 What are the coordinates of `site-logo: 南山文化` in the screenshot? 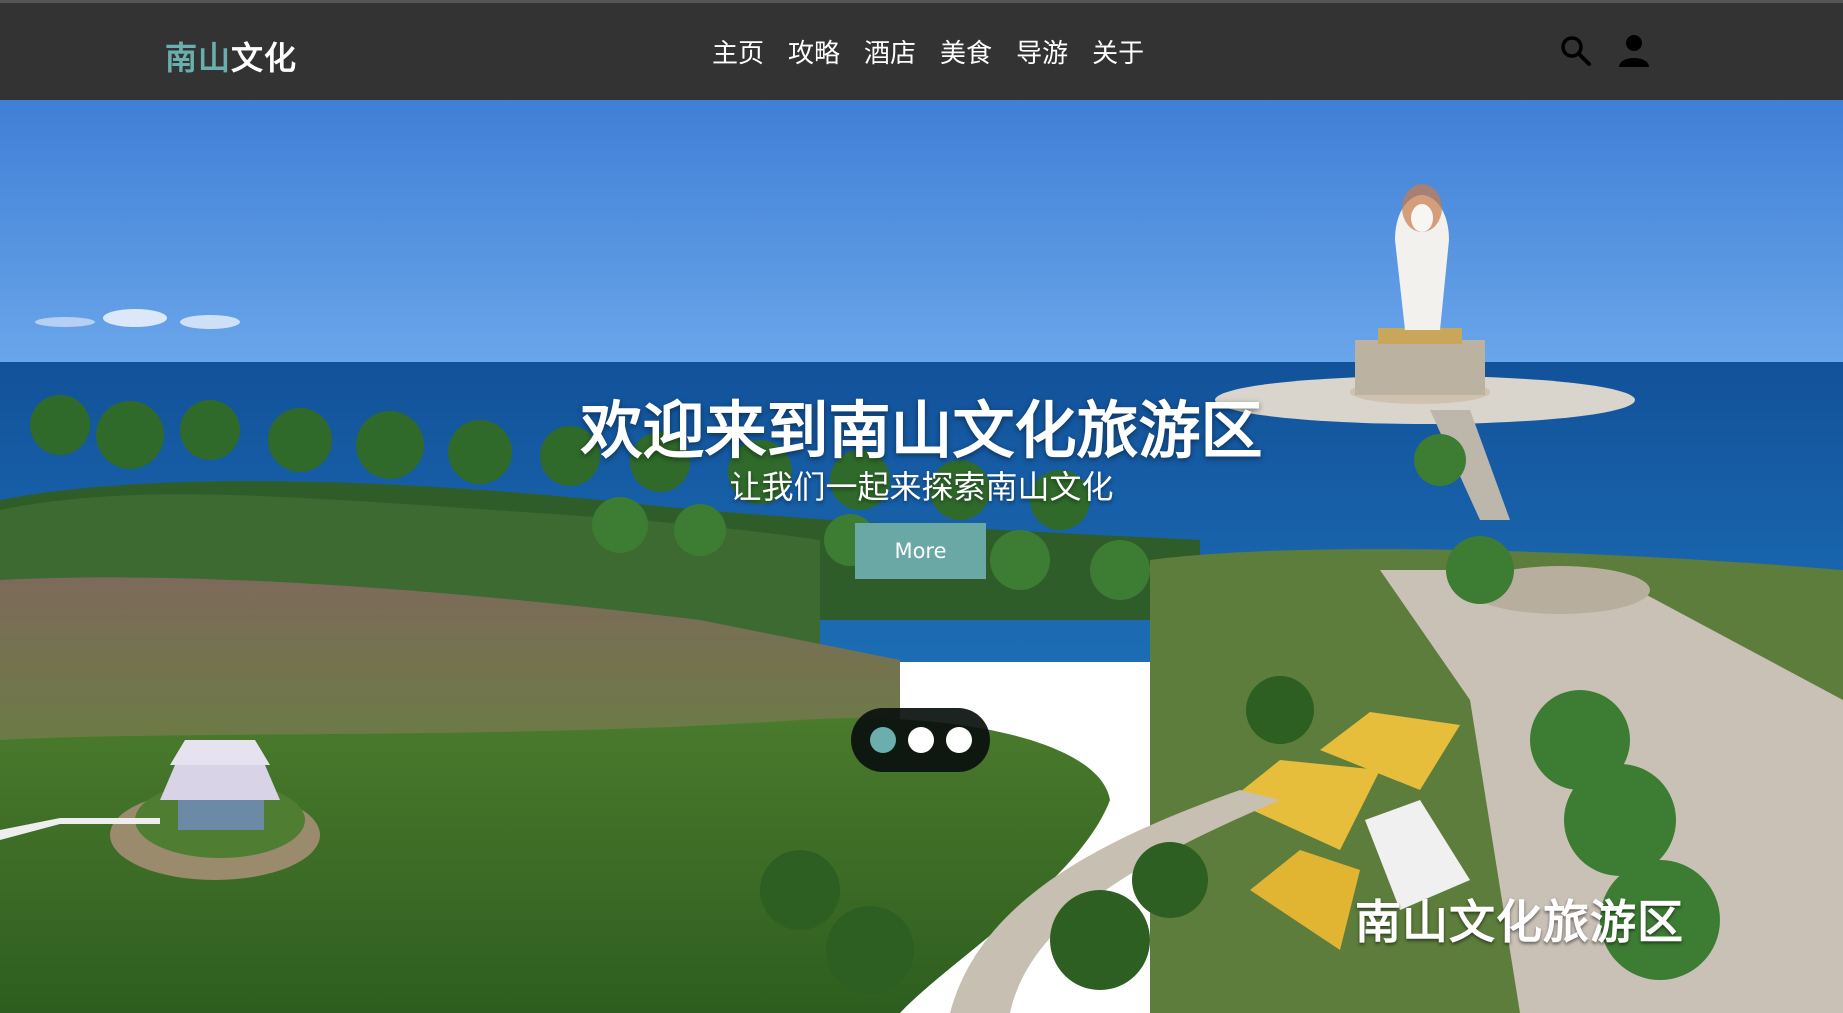 It's located at (231, 56).